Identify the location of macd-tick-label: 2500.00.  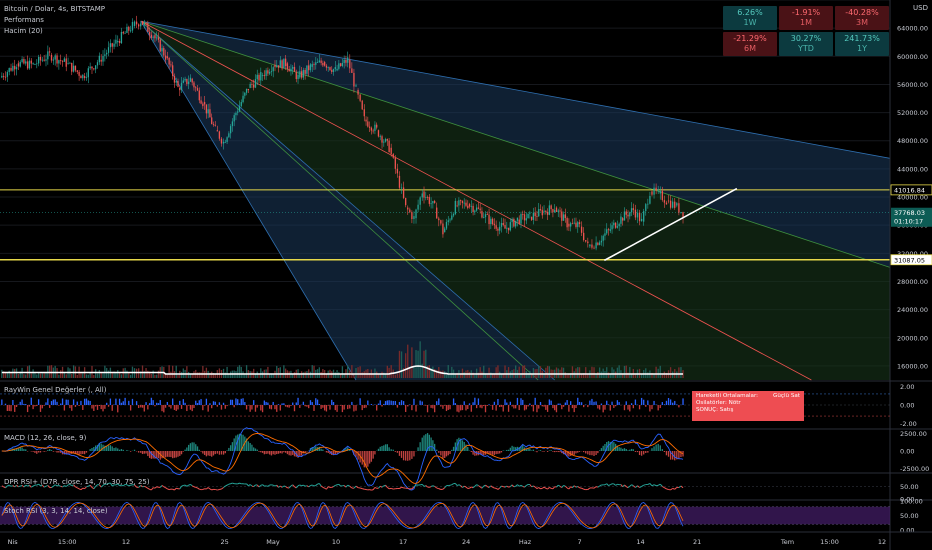
(913, 434).